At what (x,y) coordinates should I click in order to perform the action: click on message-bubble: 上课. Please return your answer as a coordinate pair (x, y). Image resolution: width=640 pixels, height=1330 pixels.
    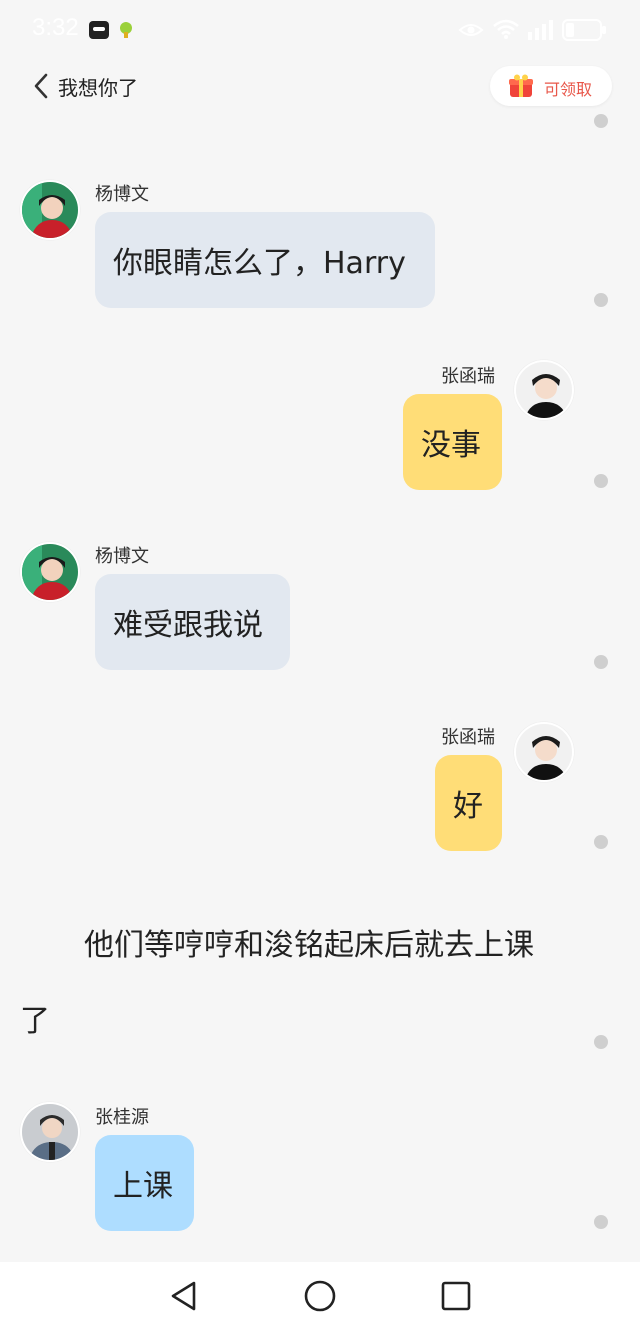
    Looking at the image, I should click on (144, 1183).